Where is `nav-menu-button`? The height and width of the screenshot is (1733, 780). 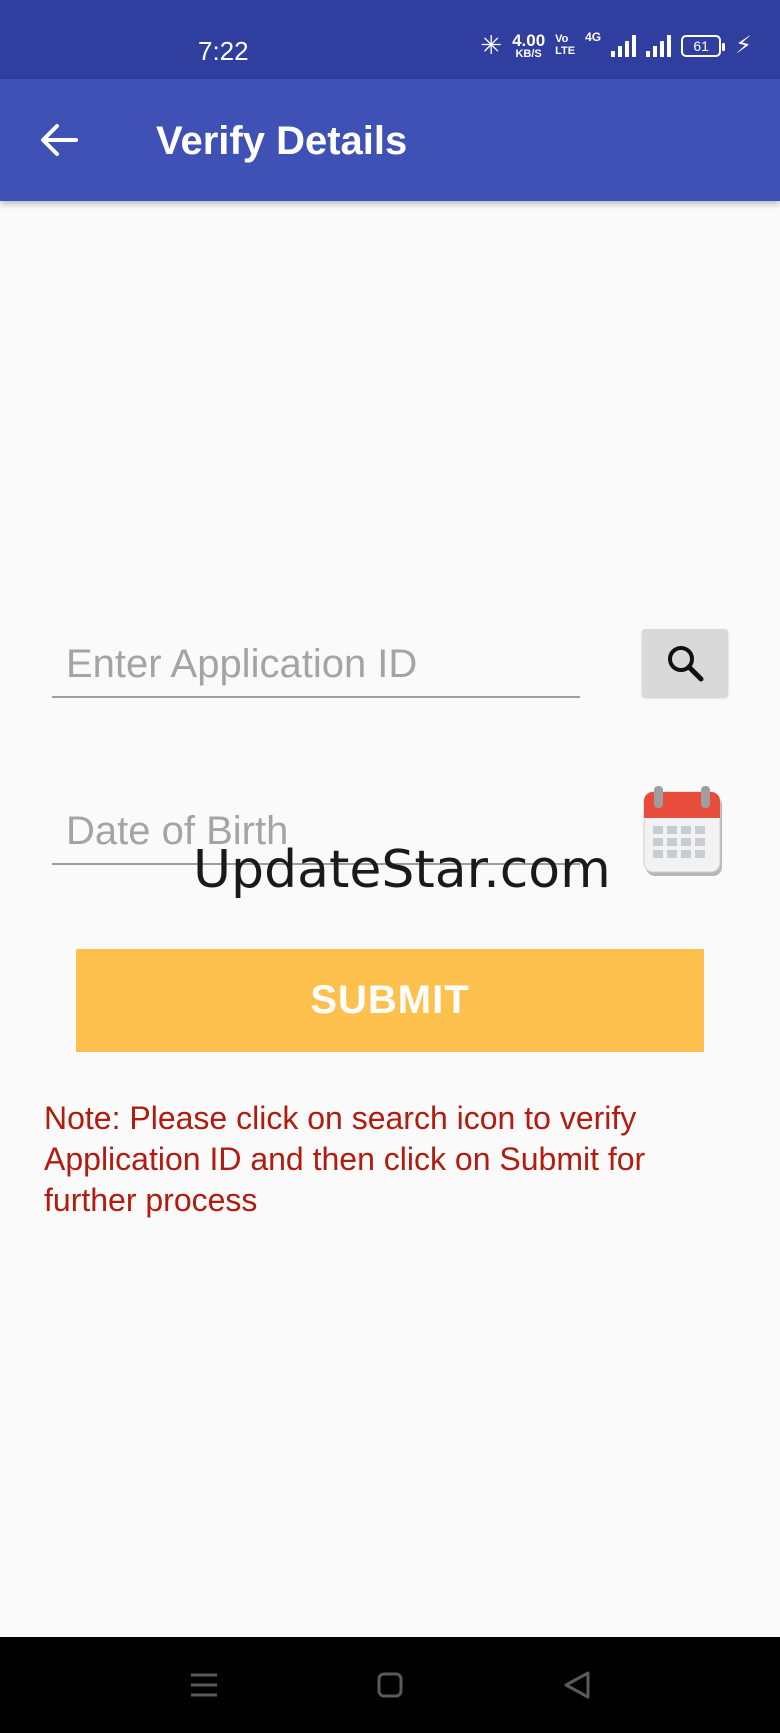 nav-menu-button is located at coordinates (204, 1685).